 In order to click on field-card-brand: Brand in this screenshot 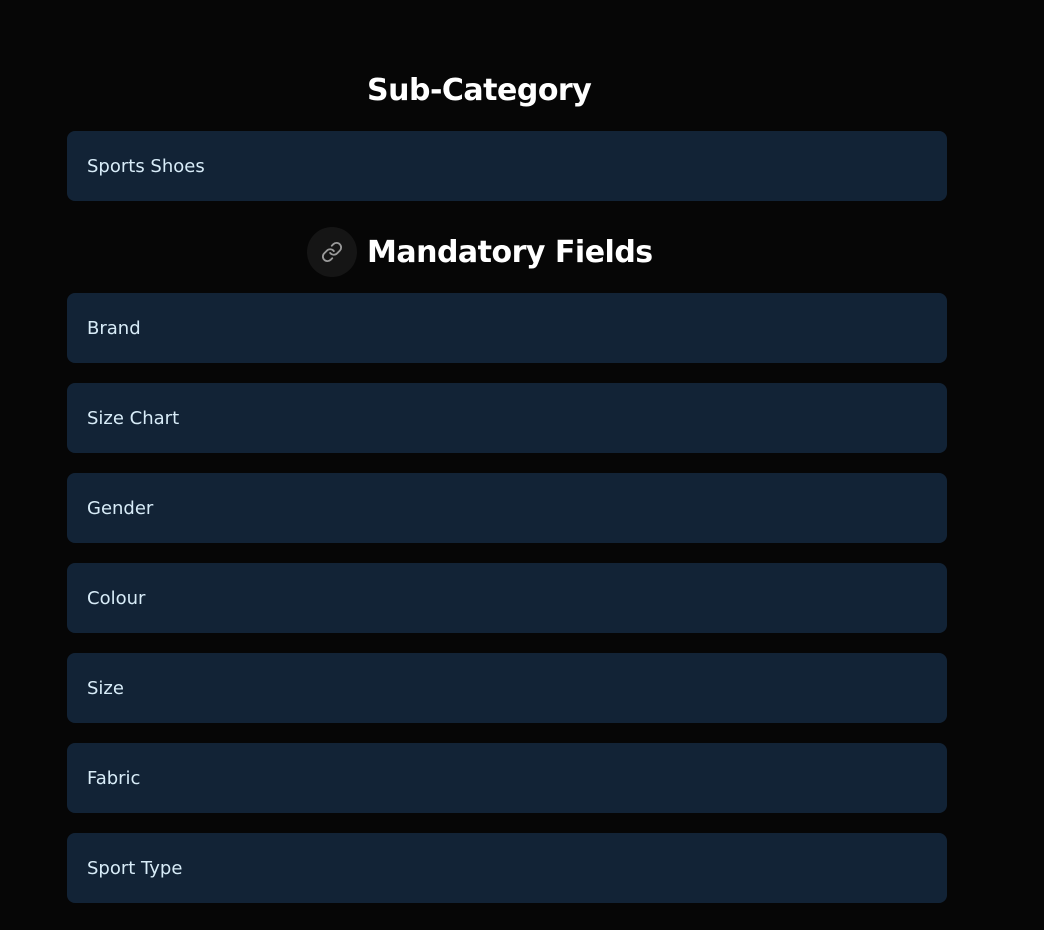, I will do `click(507, 328)`.